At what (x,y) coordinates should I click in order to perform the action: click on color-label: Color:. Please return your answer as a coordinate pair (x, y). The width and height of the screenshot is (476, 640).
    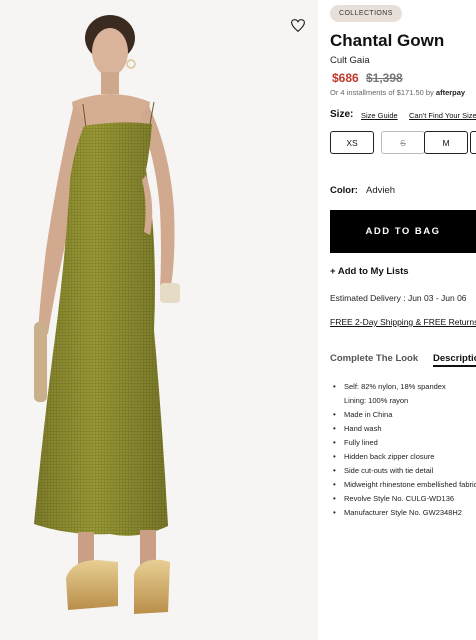
    Looking at the image, I should click on (344, 190).